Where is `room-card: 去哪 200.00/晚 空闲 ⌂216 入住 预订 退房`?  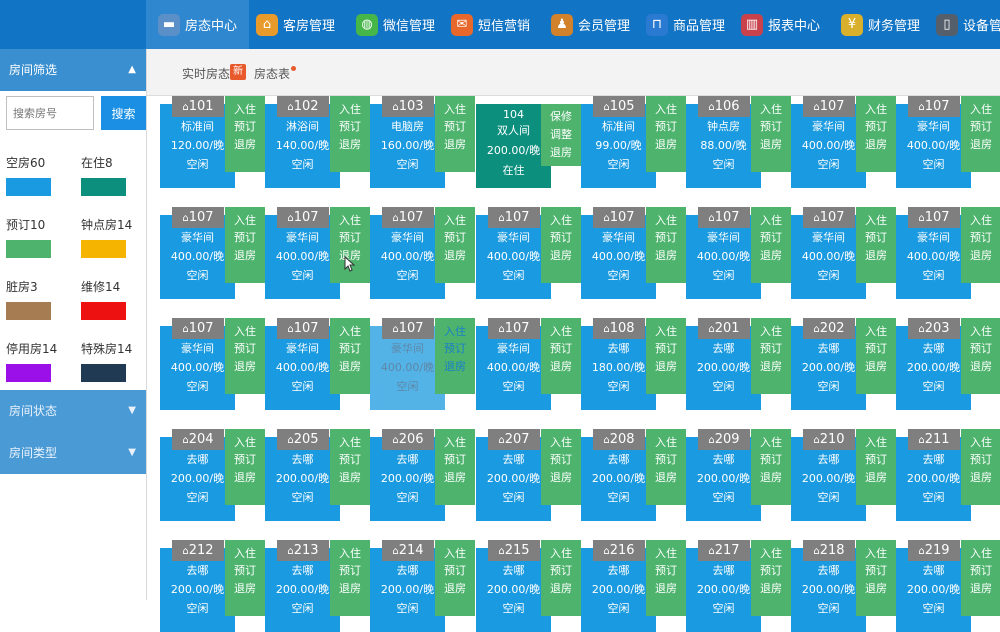 room-card: 去哪 200.00/晚 空闲 ⌂216 入住 预订 退房 is located at coordinates (633, 586).